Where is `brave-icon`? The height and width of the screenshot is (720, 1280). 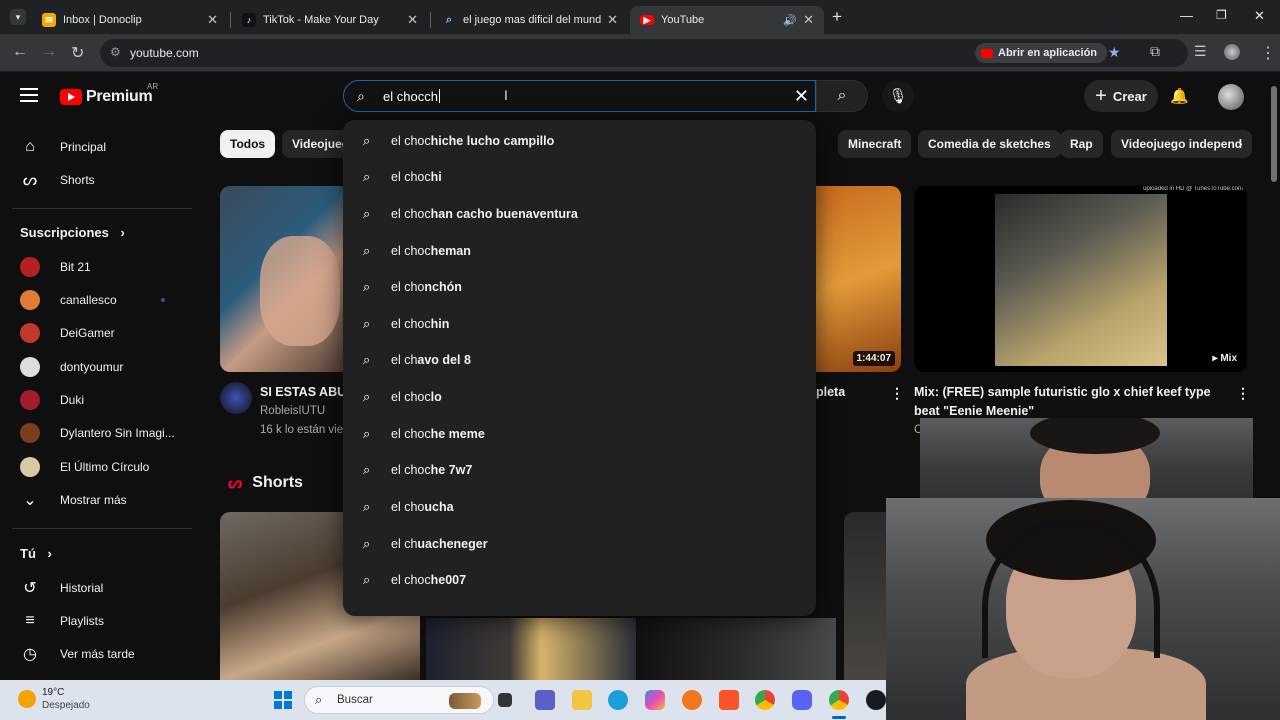
brave-icon is located at coordinates (729, 700).